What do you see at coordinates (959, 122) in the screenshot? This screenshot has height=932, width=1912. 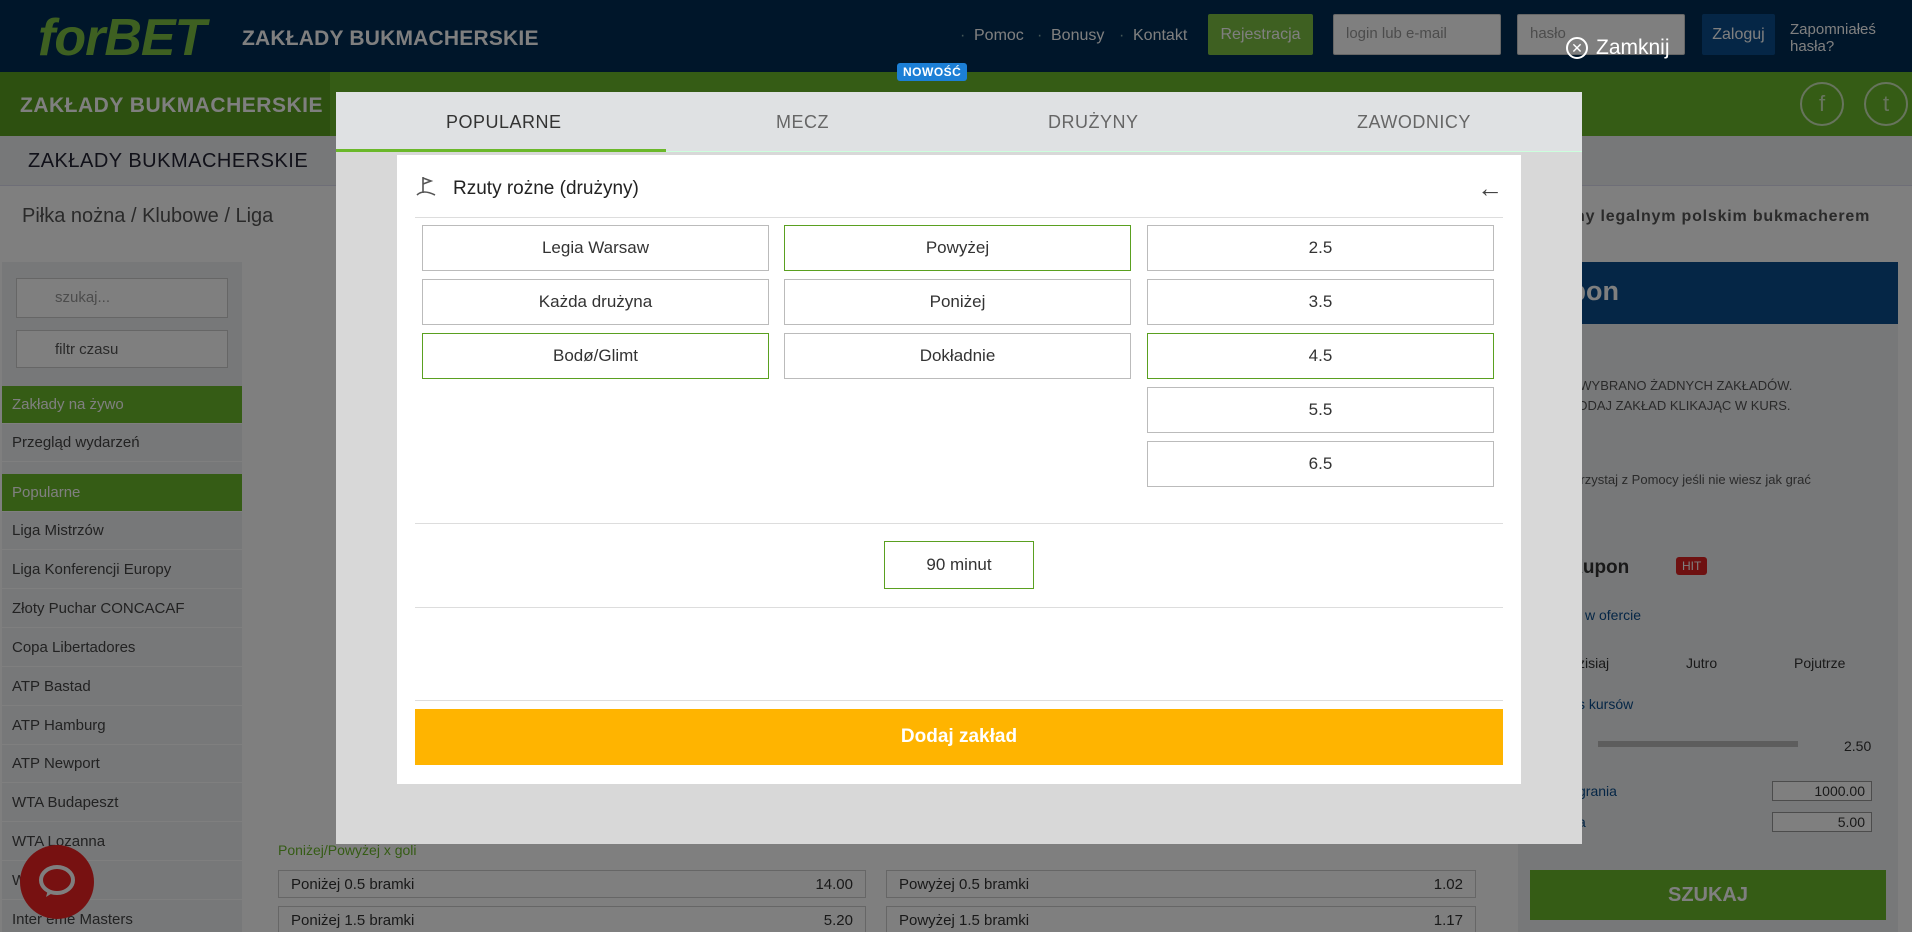 I see `market-tabs: POPULARNE MECZ DRUŻYNY ZAWODNICY` at bounding box center [959, 122].